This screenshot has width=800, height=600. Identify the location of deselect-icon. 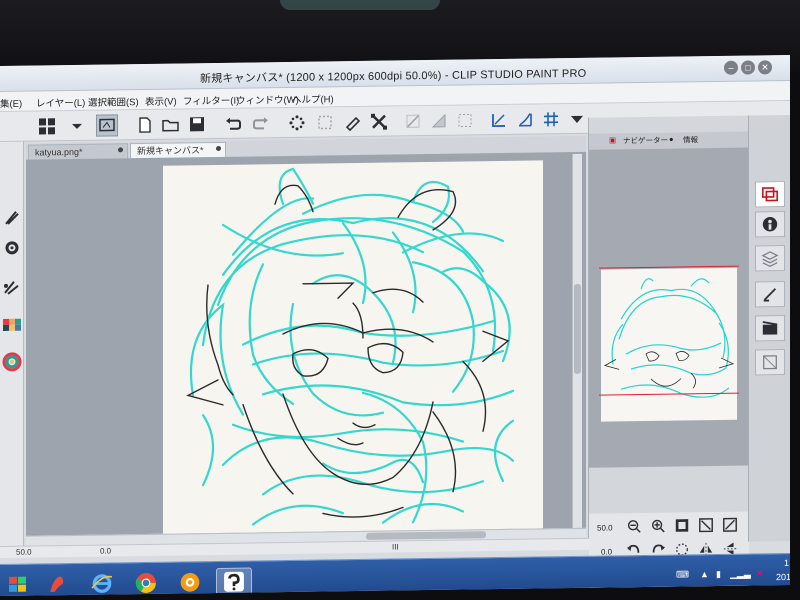
(379, 122).